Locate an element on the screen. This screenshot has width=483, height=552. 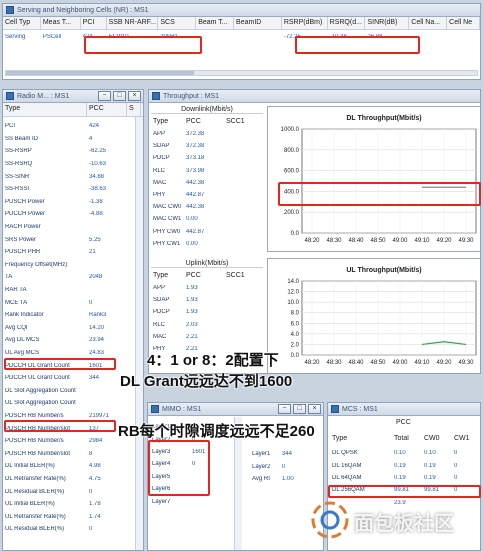
table-row: Avg RI 1.00 is located at coordinates (283, 479).